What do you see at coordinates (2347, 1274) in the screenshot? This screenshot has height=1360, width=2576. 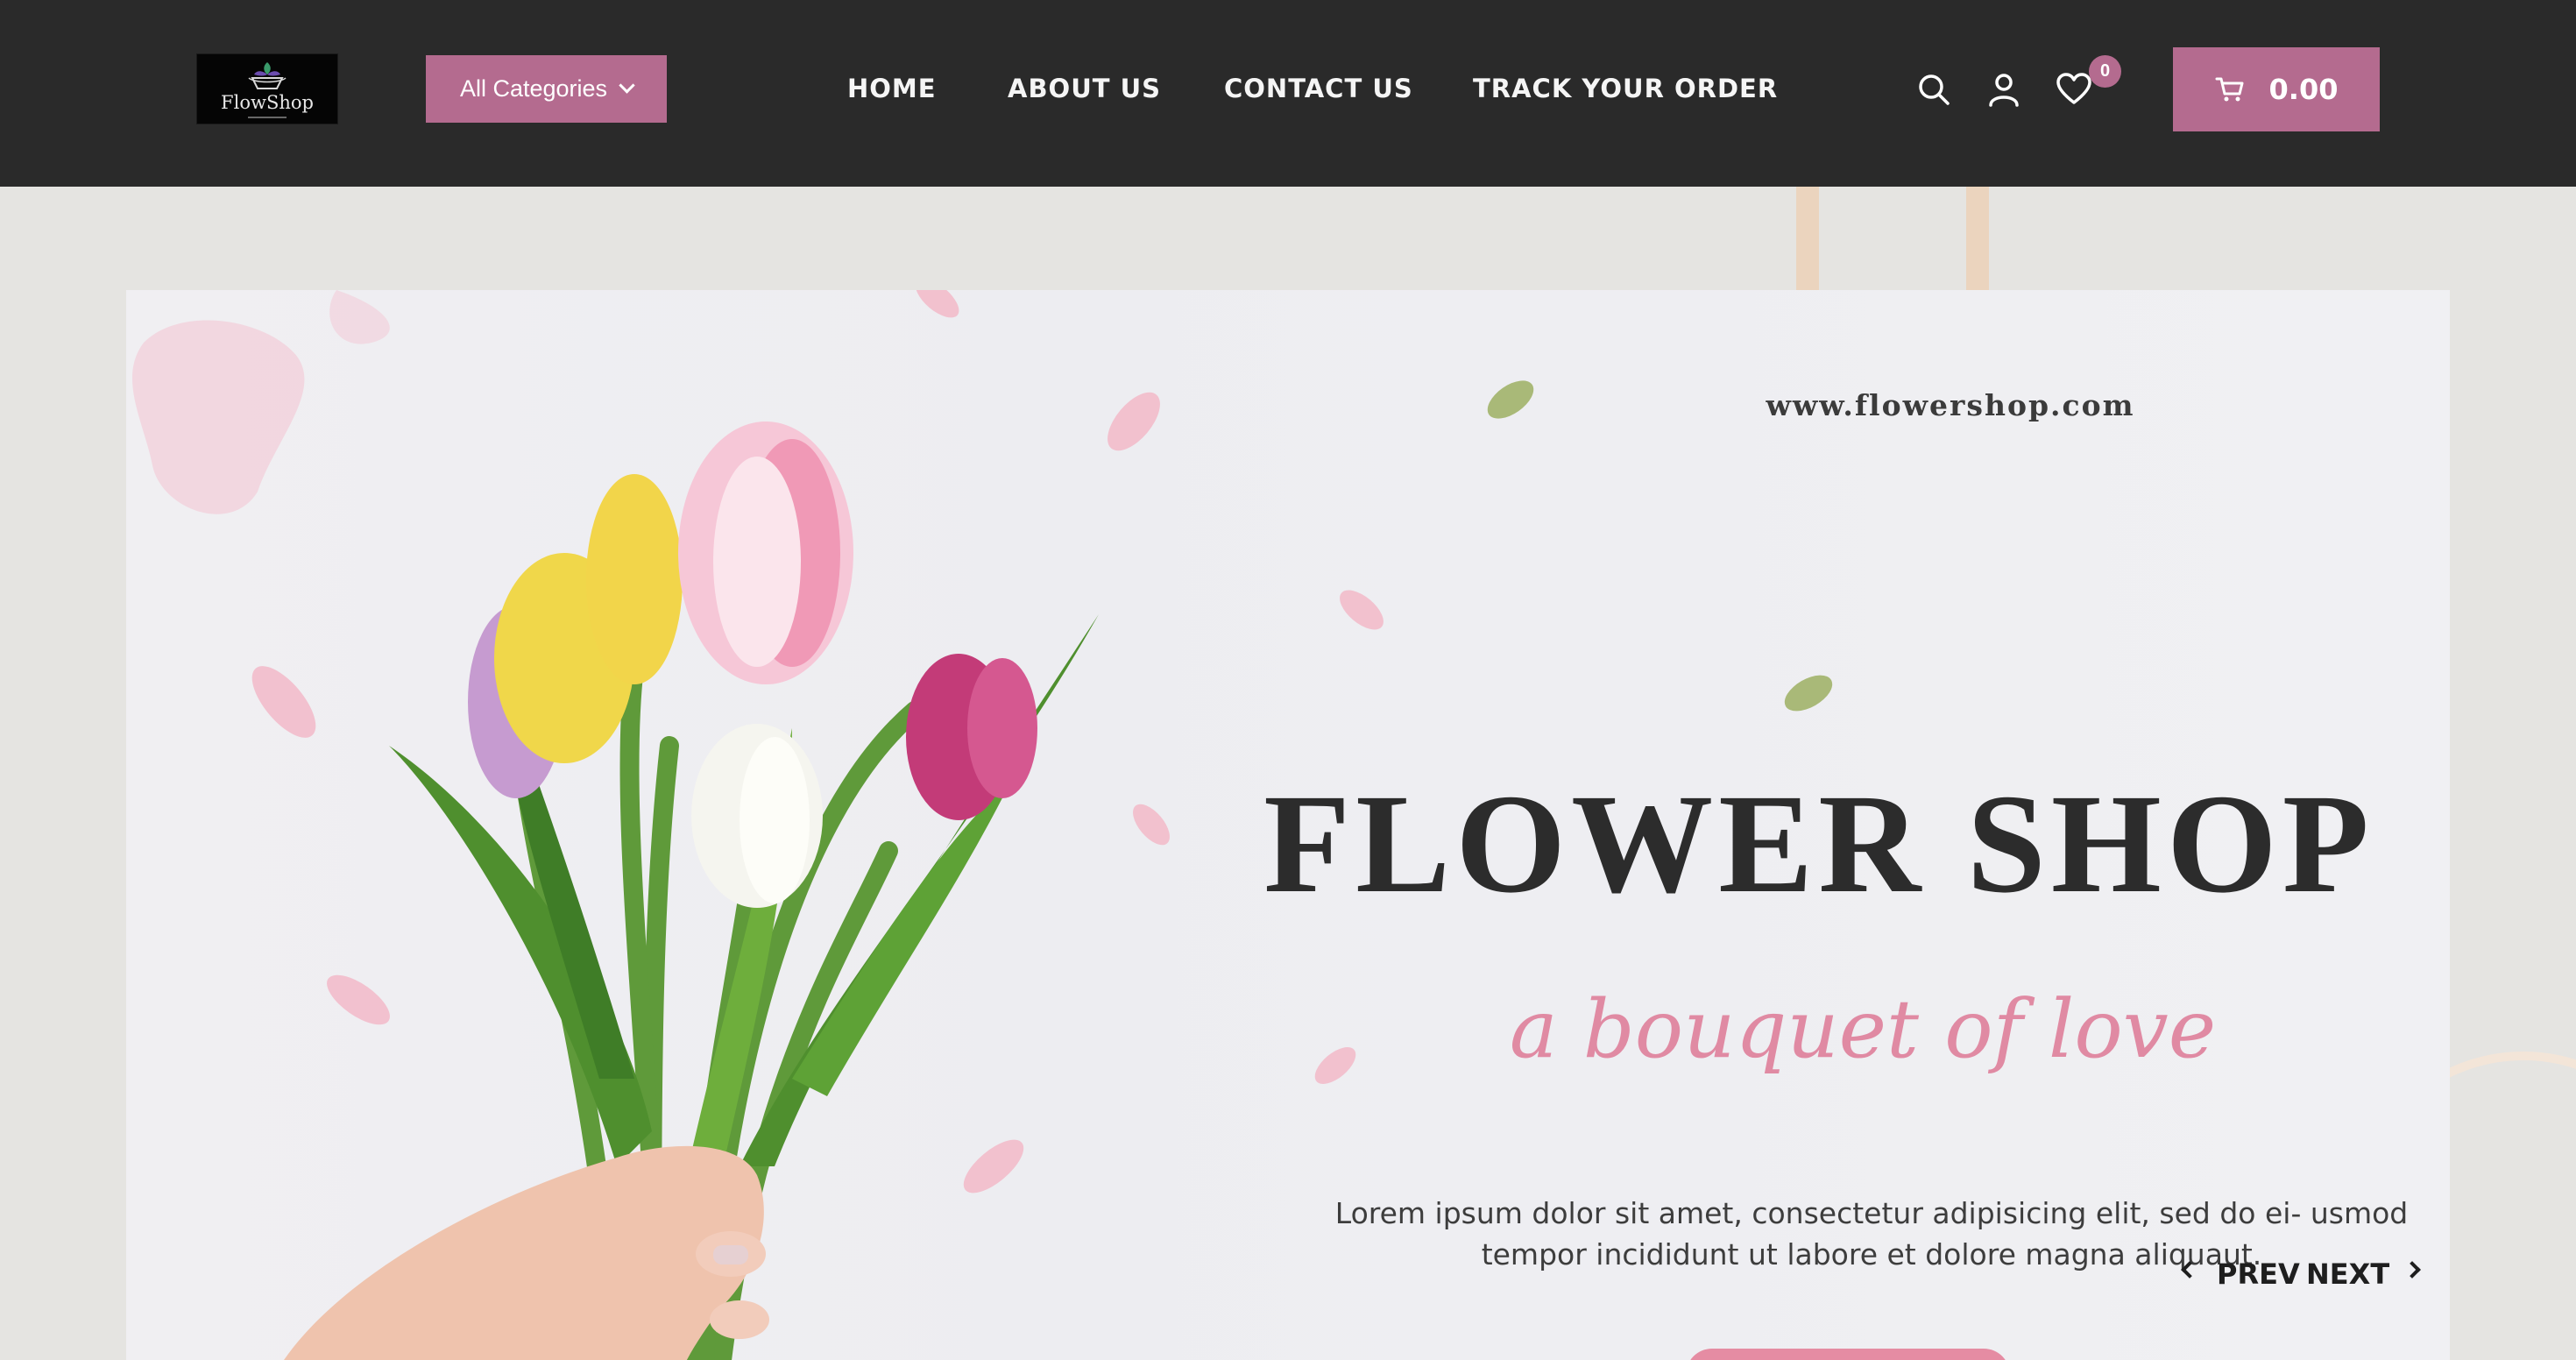 I see `slider-next-button: NEXT` at bounding box center [2347, 1274].